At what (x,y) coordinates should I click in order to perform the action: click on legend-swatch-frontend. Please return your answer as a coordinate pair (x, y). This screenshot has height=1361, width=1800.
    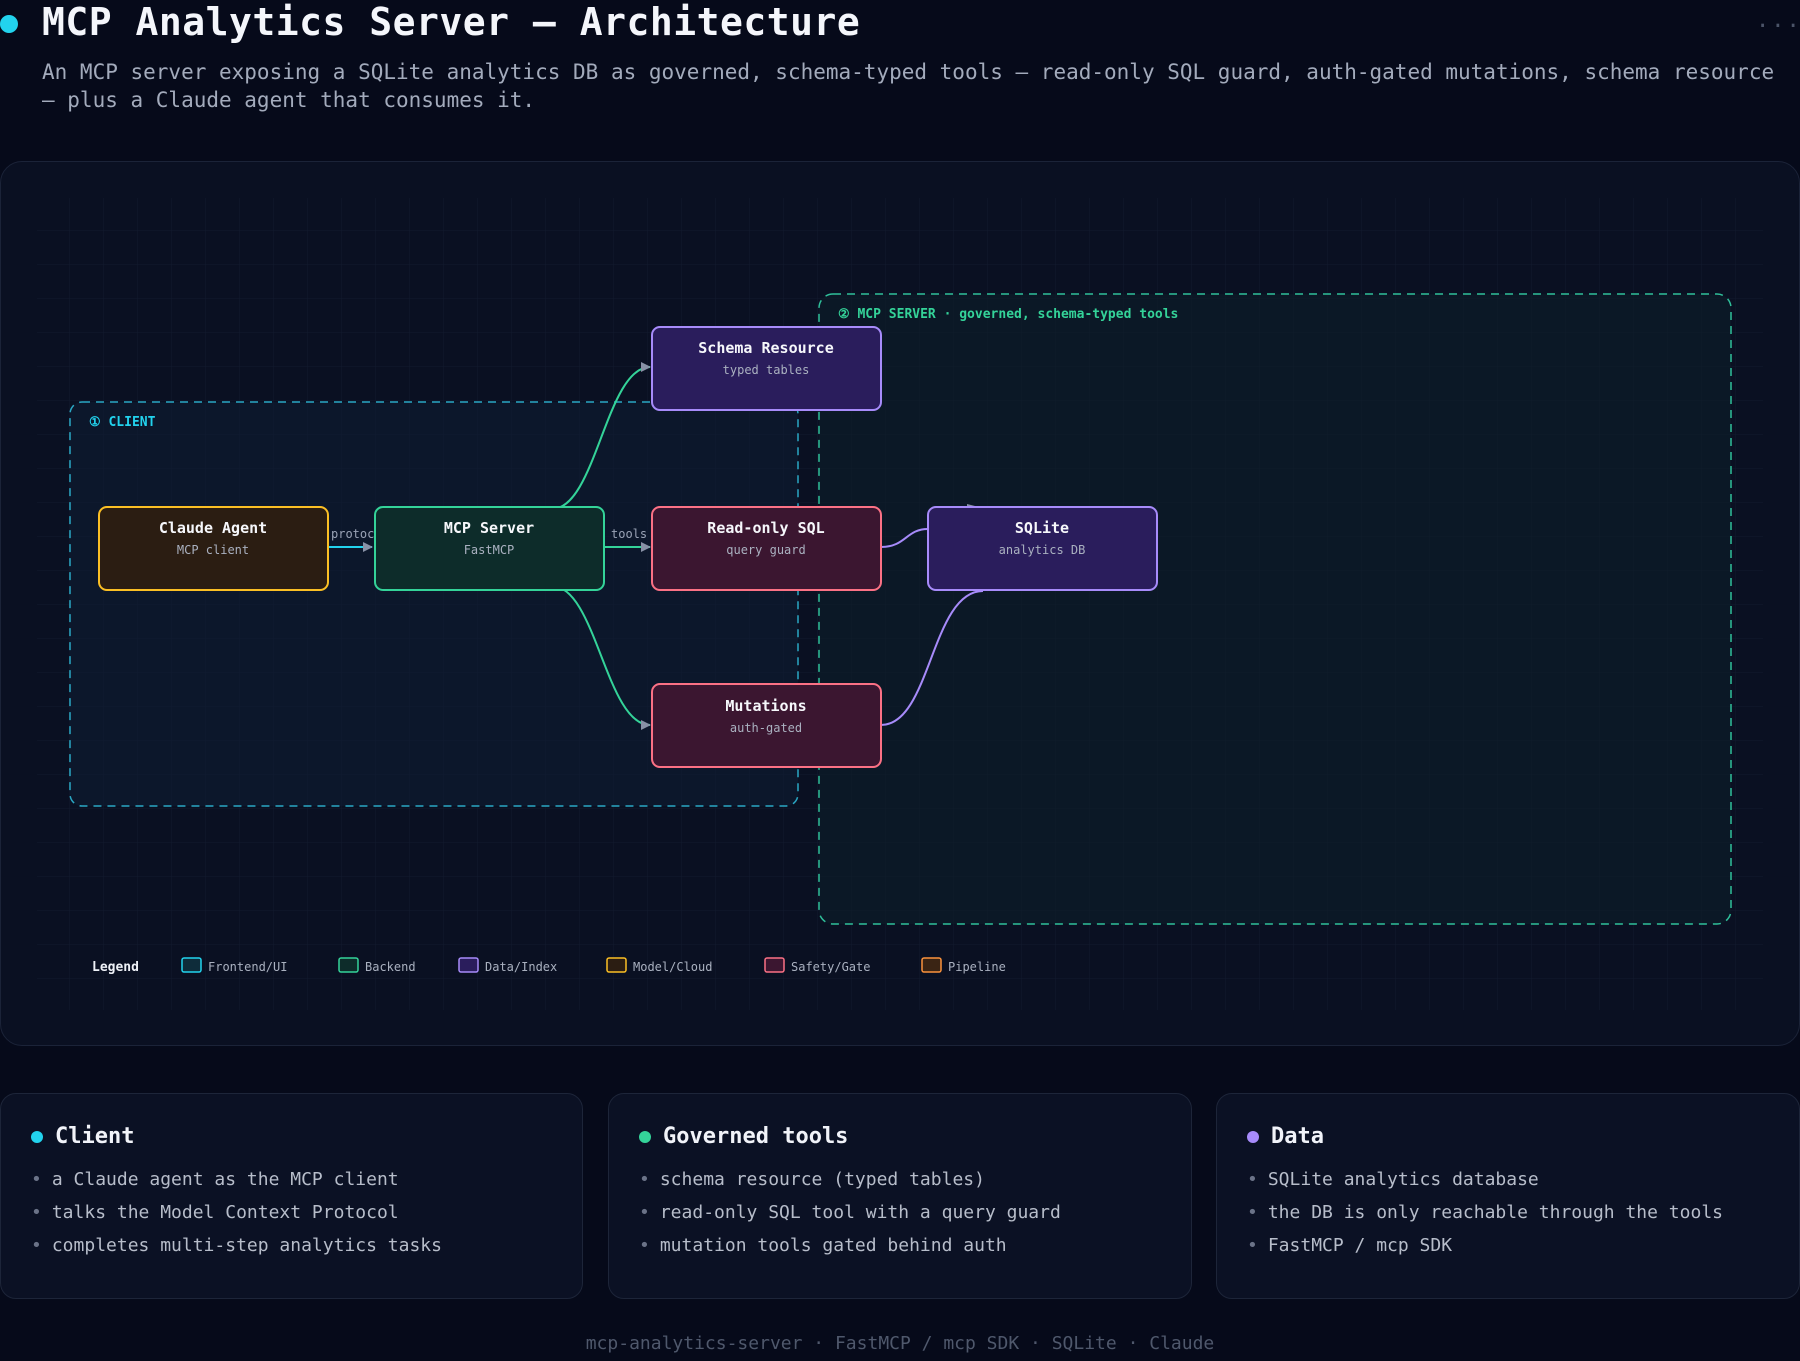
    Looking at the image, I should click on (191, 965).